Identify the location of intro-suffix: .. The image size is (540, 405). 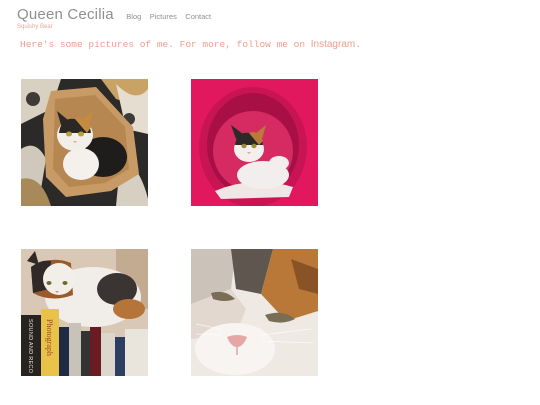
(358, 44).